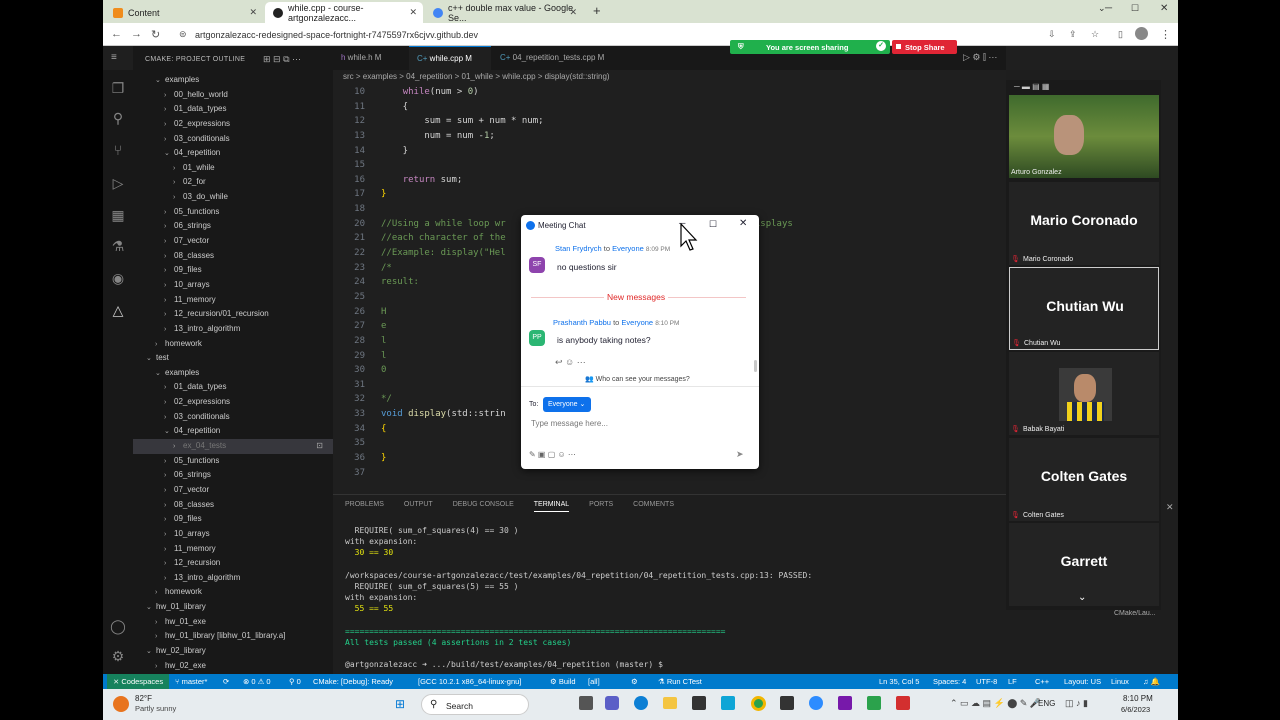 The image size is (1280, 720). I want to click on sidebar-item: ⌄ hw_01_library, so click(233, 607).